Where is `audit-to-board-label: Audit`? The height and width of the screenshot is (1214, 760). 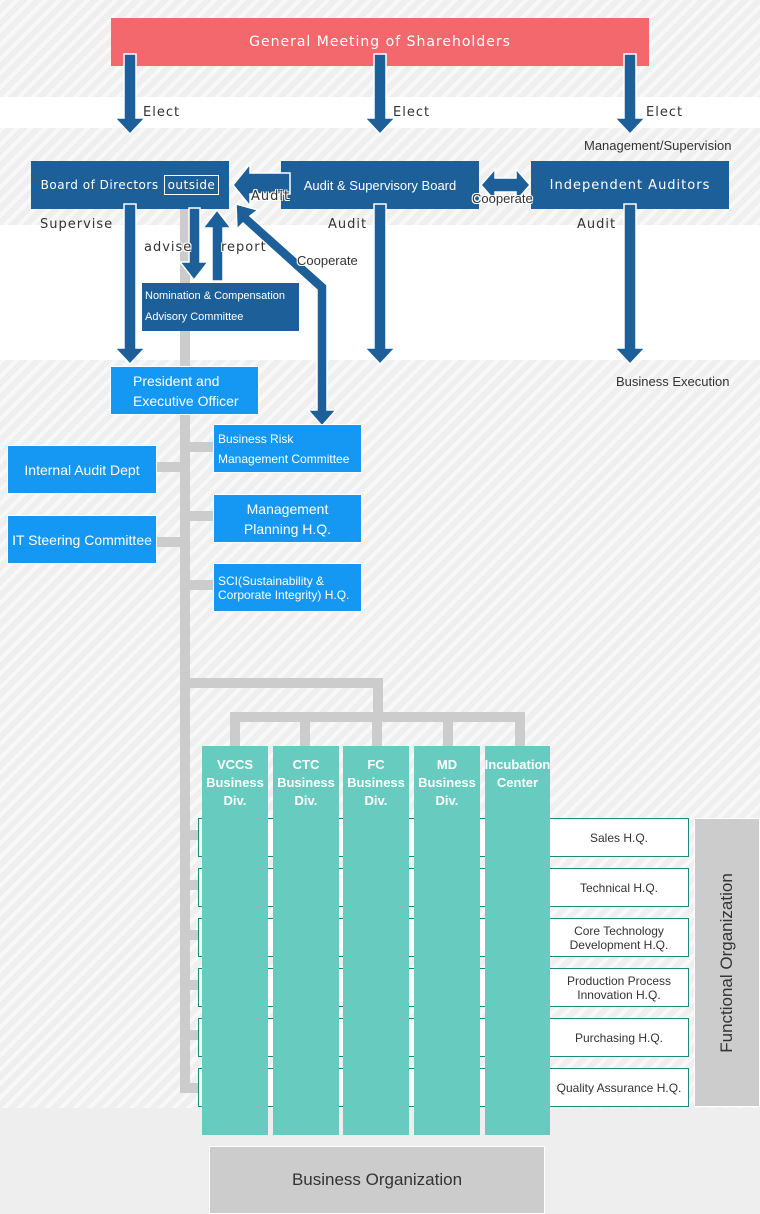
audit-to-board-label: Audit is located at coordinates (271, 196).